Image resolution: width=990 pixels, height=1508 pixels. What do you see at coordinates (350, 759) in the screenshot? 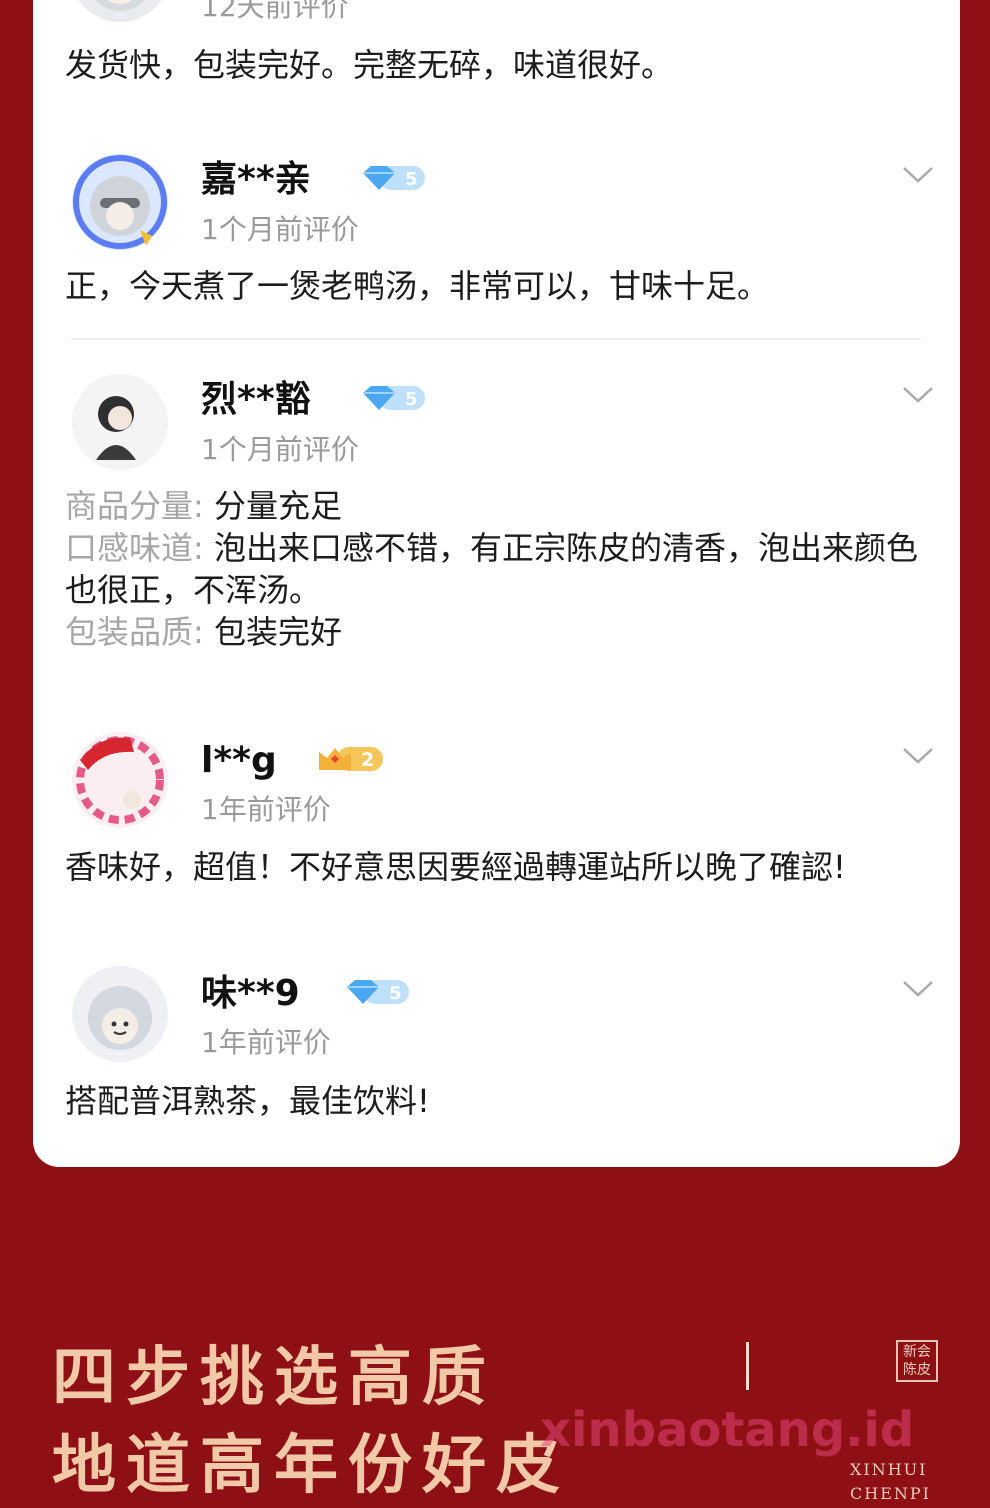
I see `crown-level-badge: 2` at bounding box center [350, 759].